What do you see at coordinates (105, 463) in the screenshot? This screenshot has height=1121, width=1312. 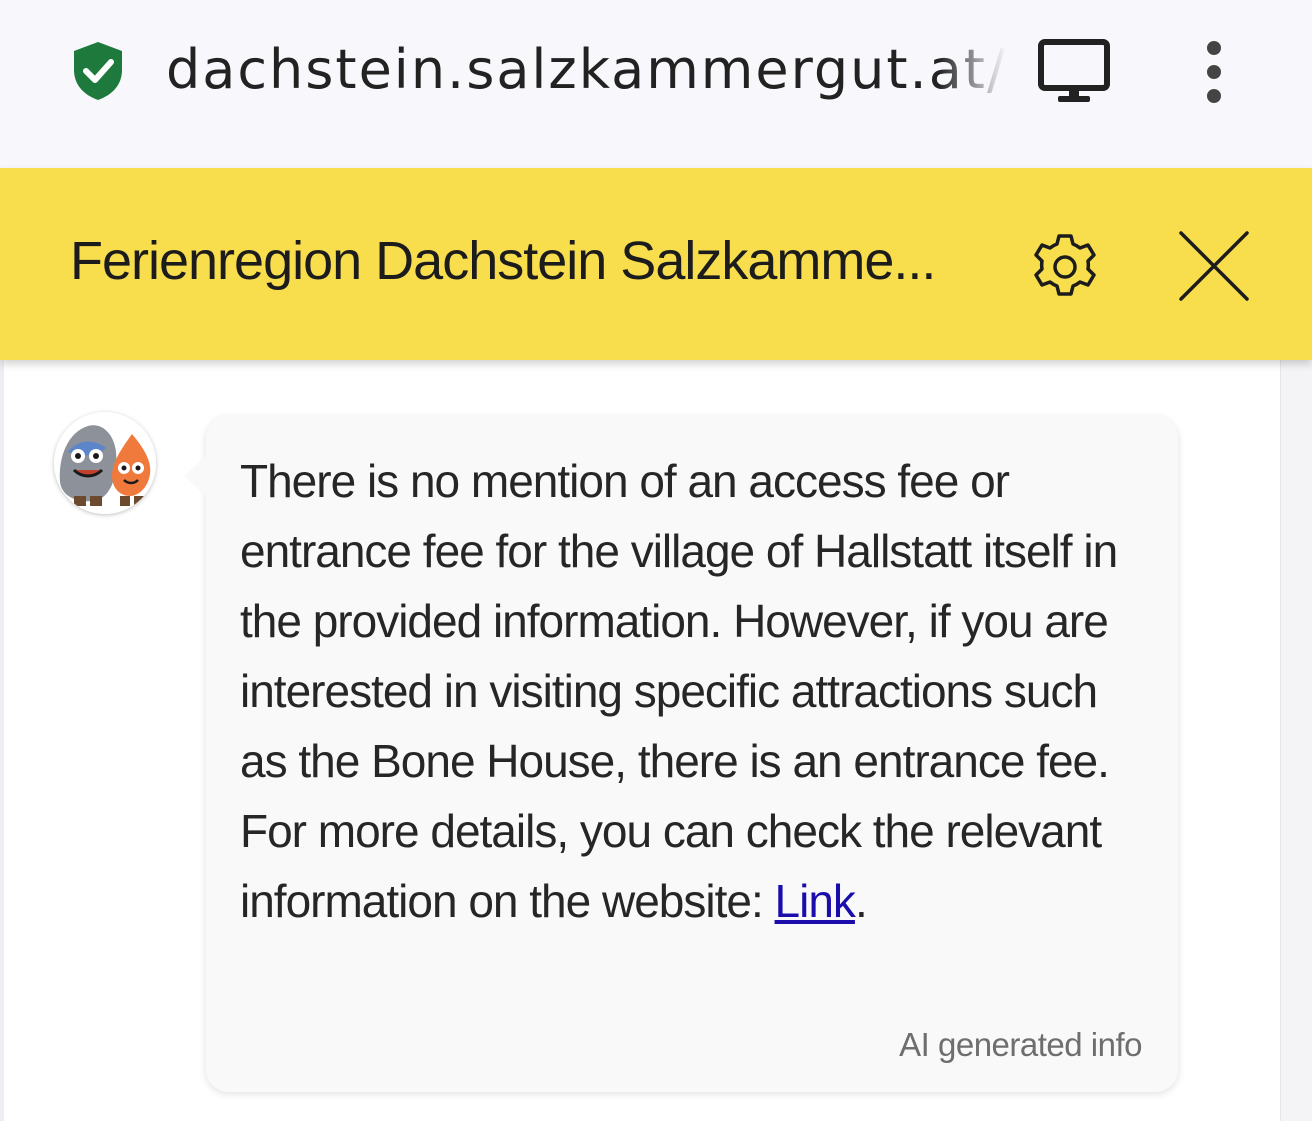 I see `mascot-avatar-icon` at bounding box center [105, 463].